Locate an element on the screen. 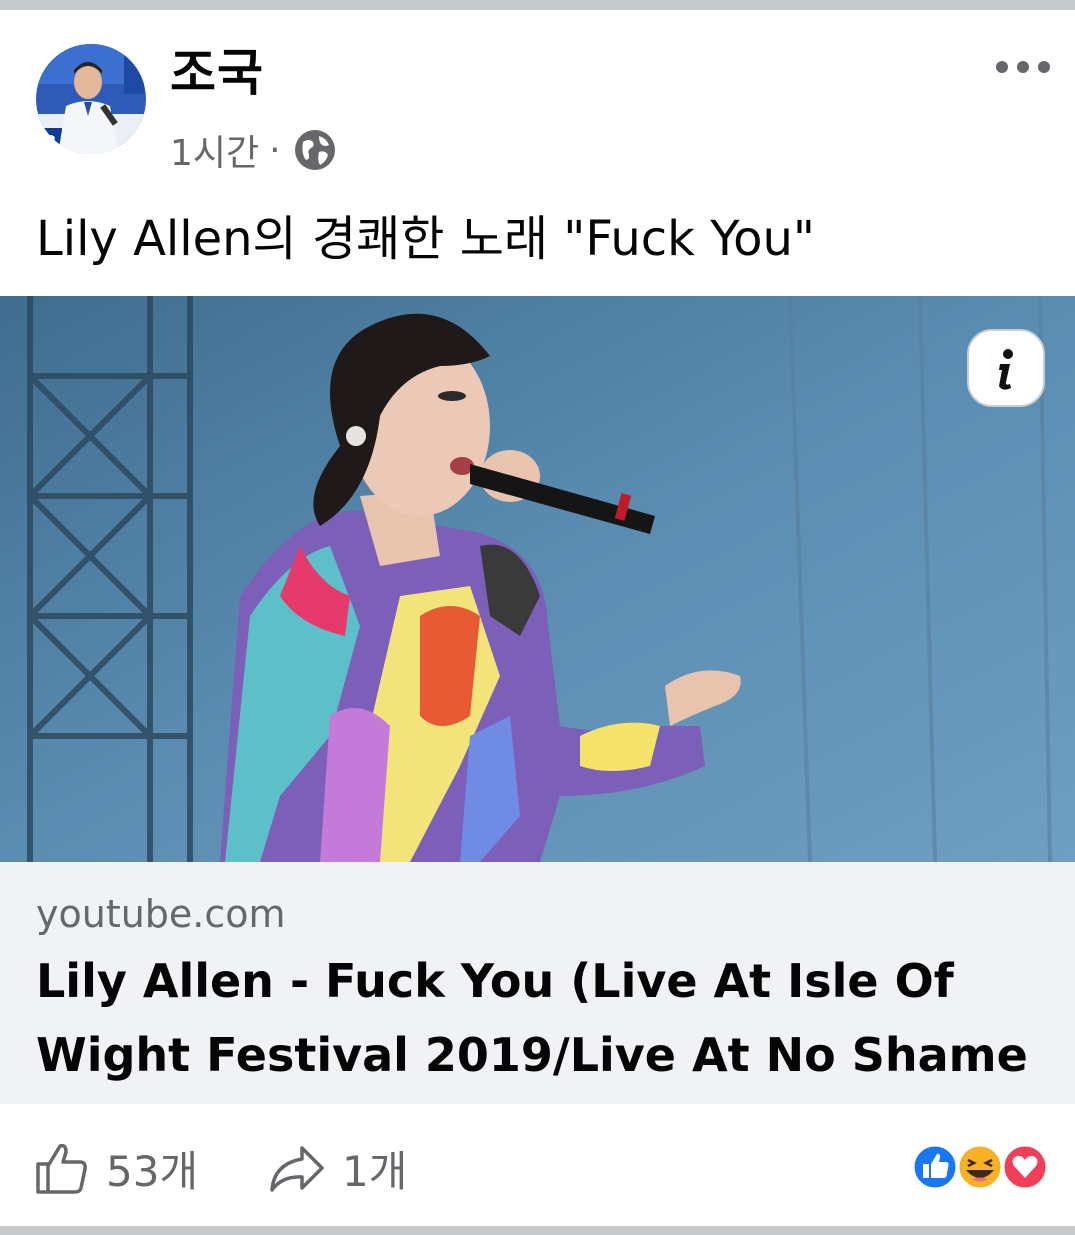  like-count: 53개 is located at coordinates (152, 1171).